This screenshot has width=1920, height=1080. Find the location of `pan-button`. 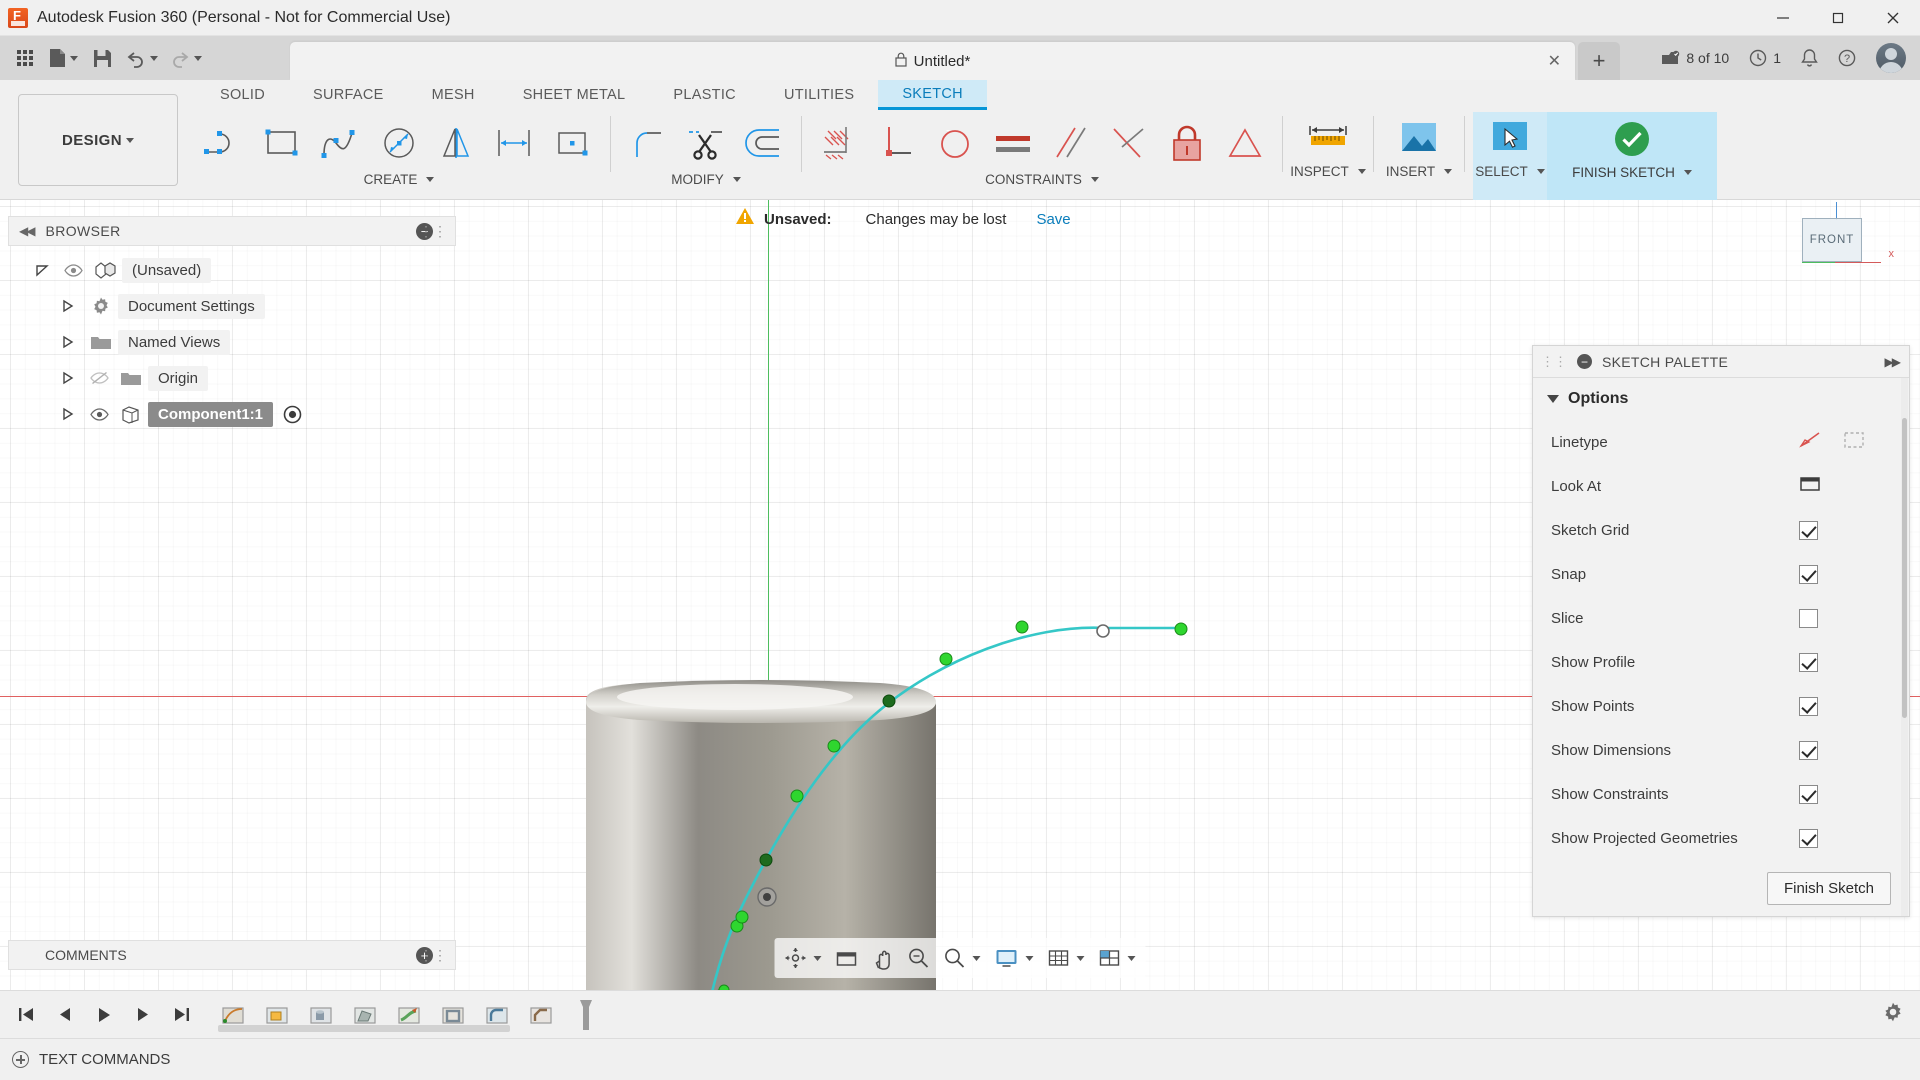

pan-button is located at coordinates (883, 958).